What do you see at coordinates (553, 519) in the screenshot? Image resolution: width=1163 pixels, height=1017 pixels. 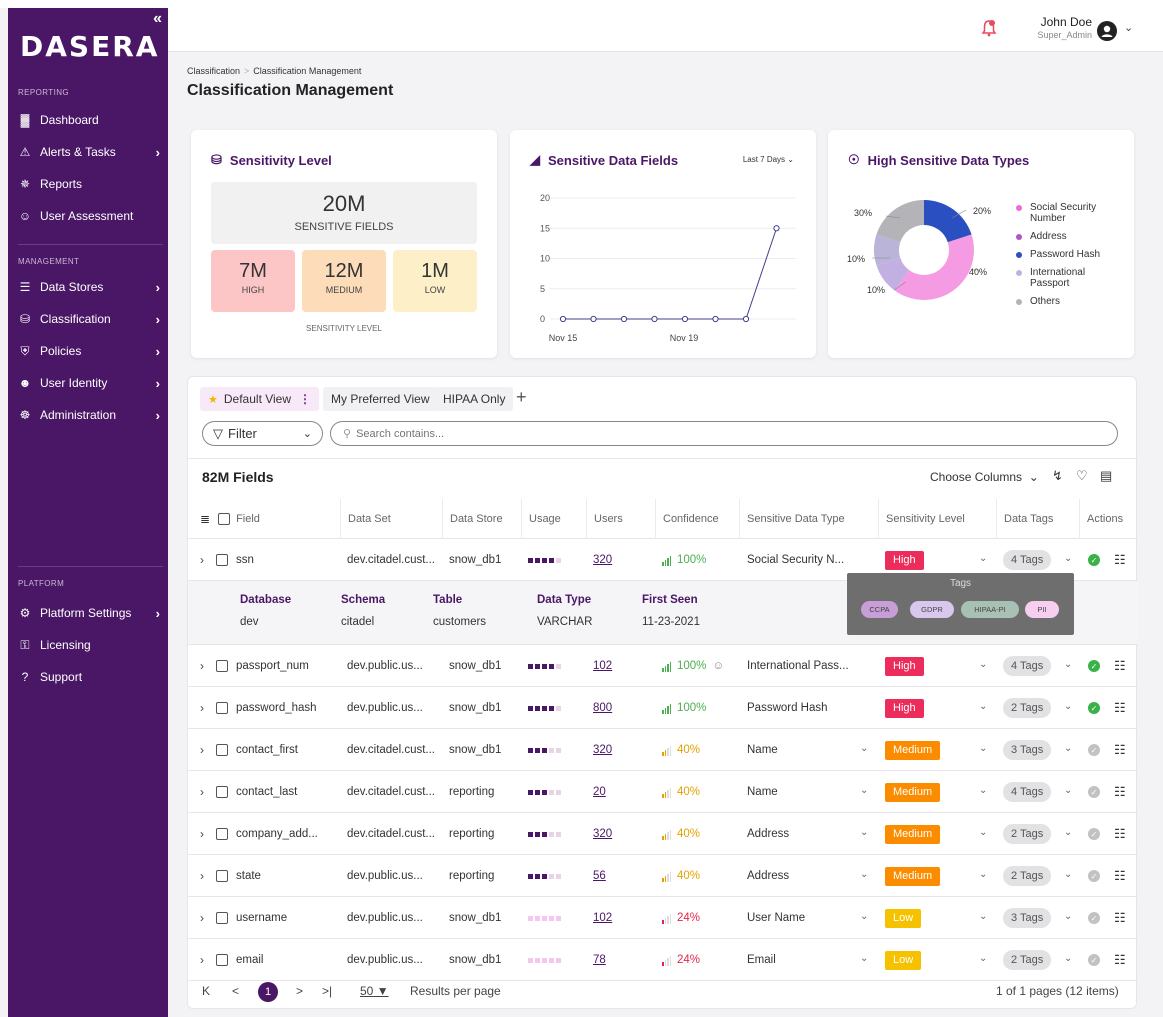 I see `column-header-usage: Usage` at bounding box center [553, 519].